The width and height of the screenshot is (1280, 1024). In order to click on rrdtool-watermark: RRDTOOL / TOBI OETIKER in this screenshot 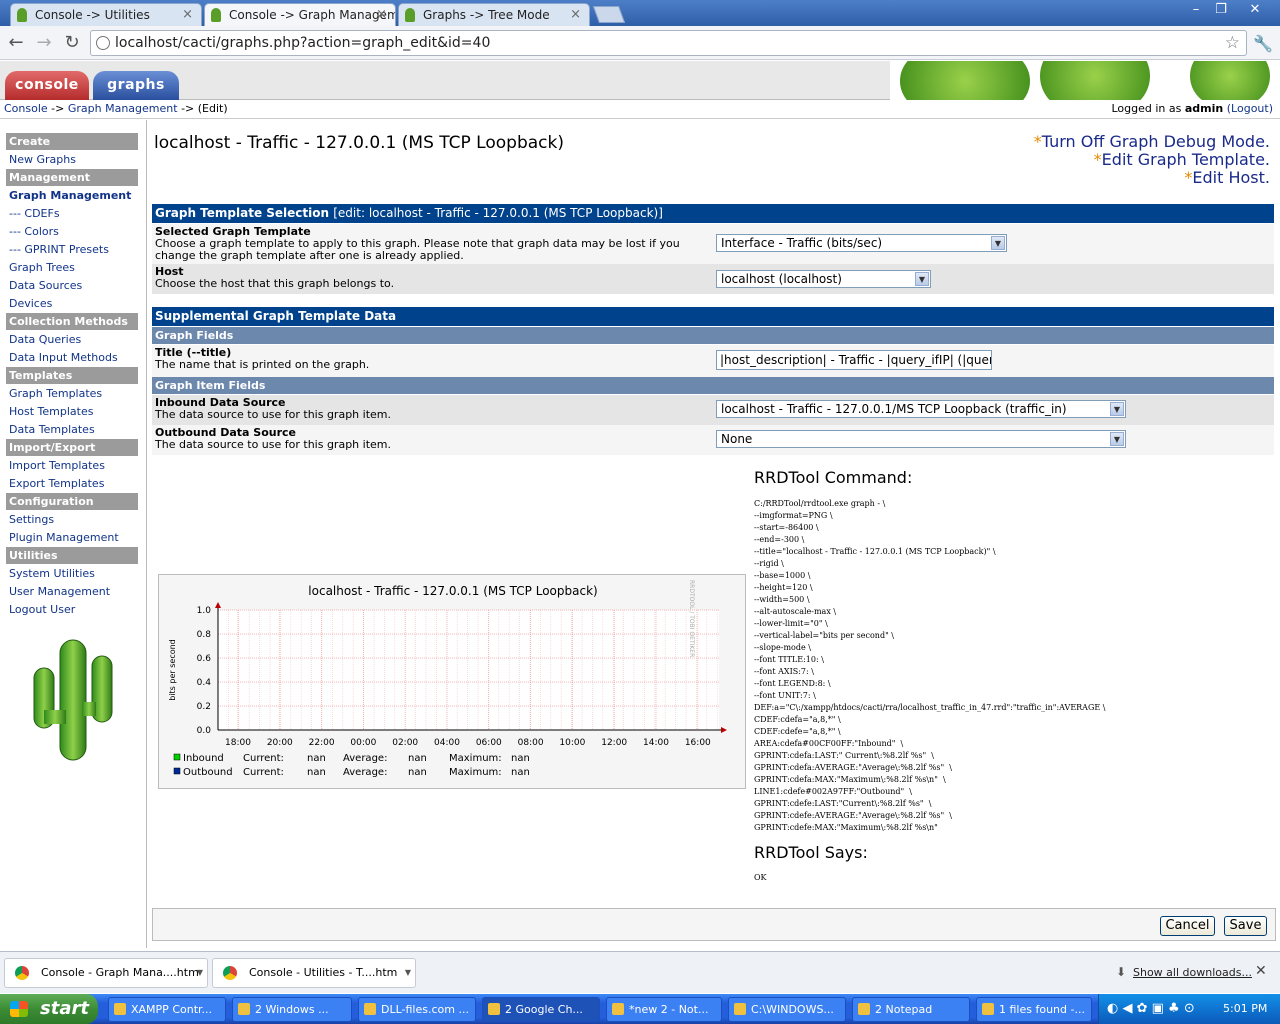, I will do `click(691, 618)`.